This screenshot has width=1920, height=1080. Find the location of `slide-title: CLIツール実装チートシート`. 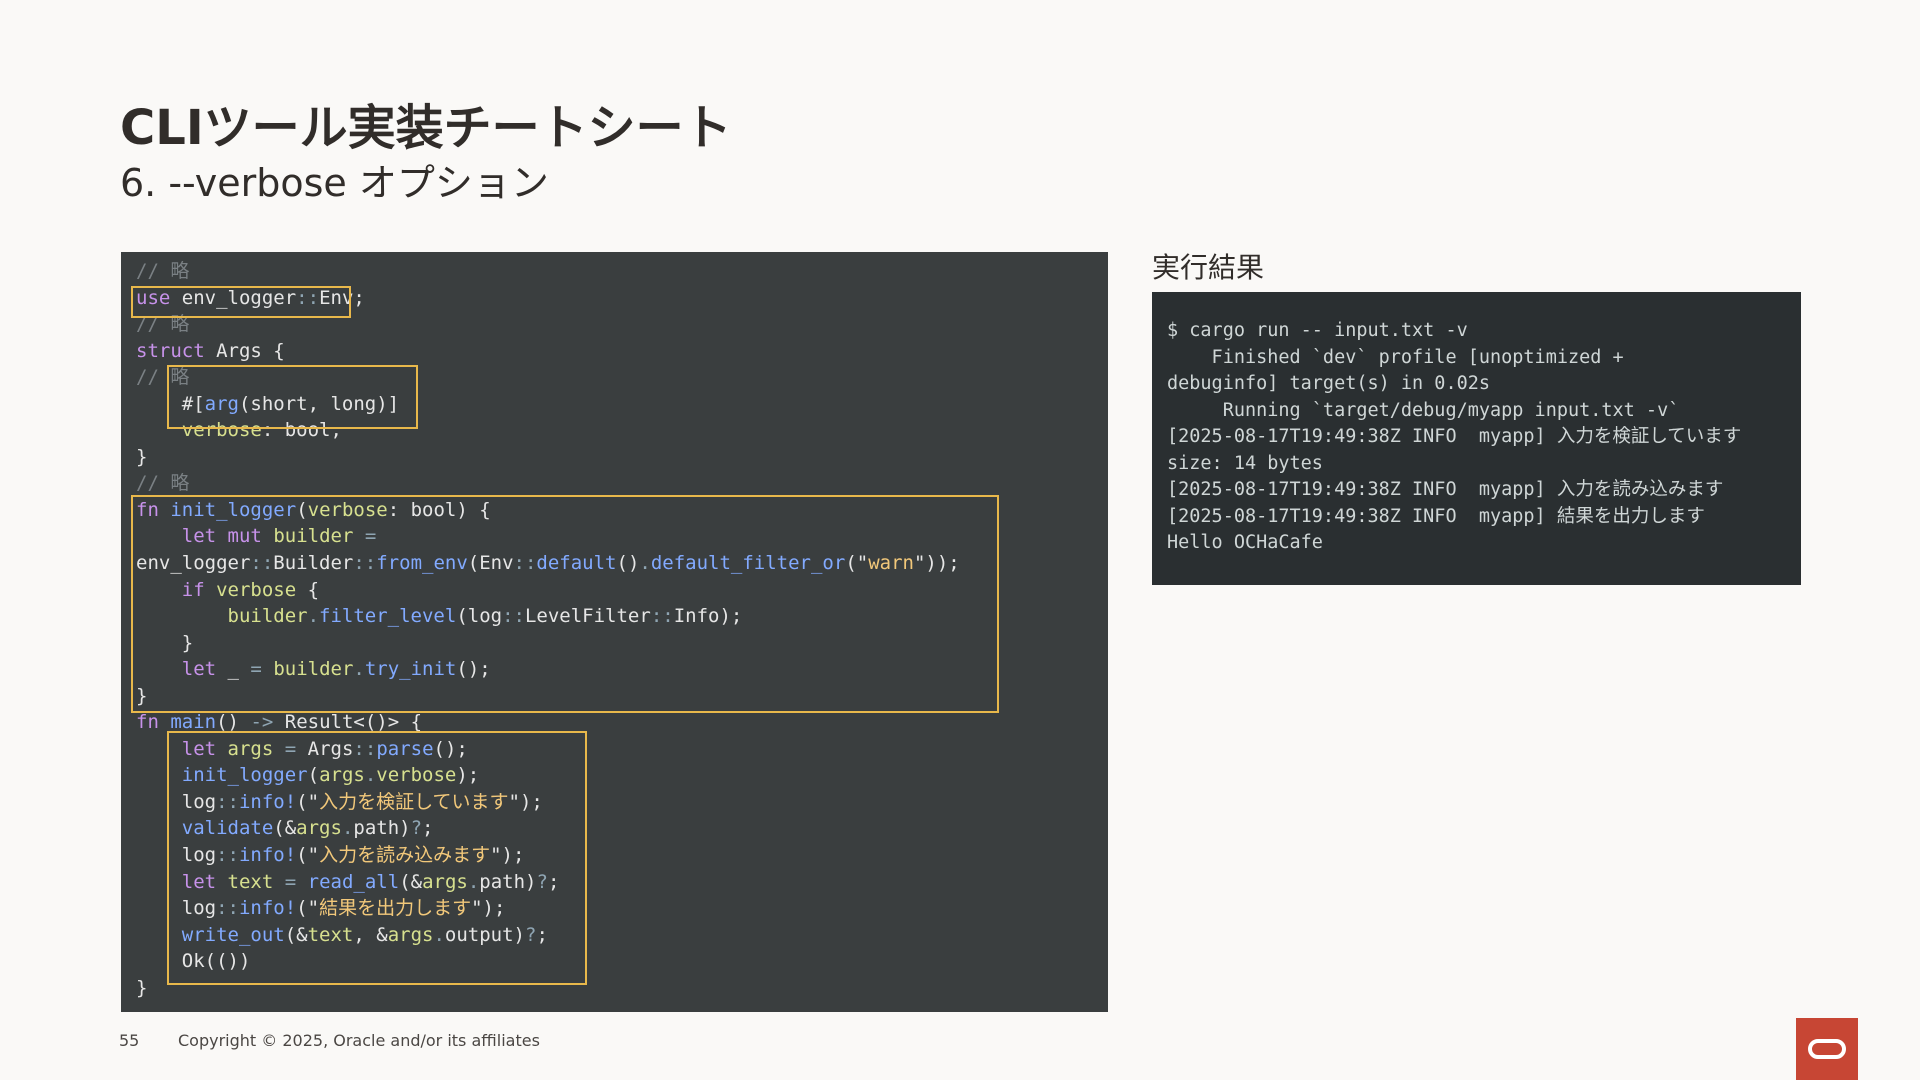

slide-title: CLIツール実装チートシート is located at coordinates (426, 128).